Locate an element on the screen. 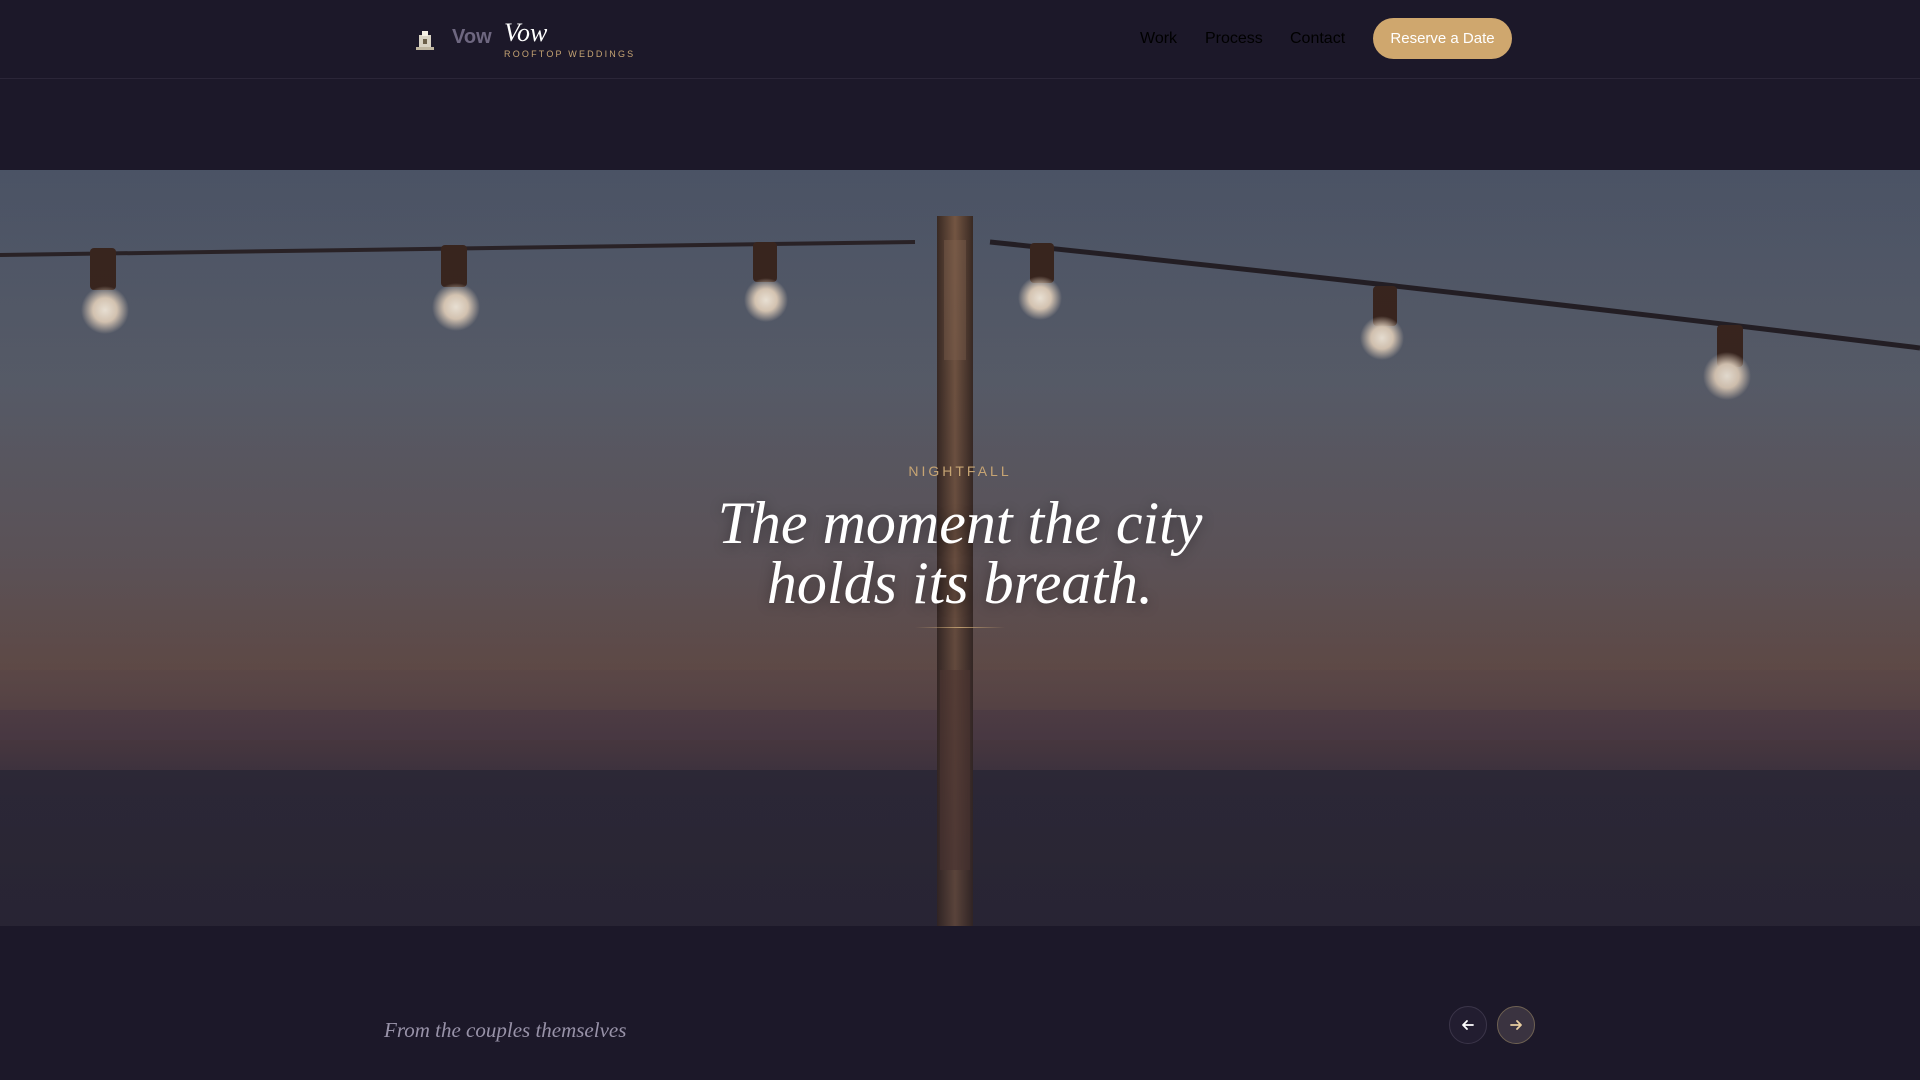  hero-divider is located at coordinates (960, 627).